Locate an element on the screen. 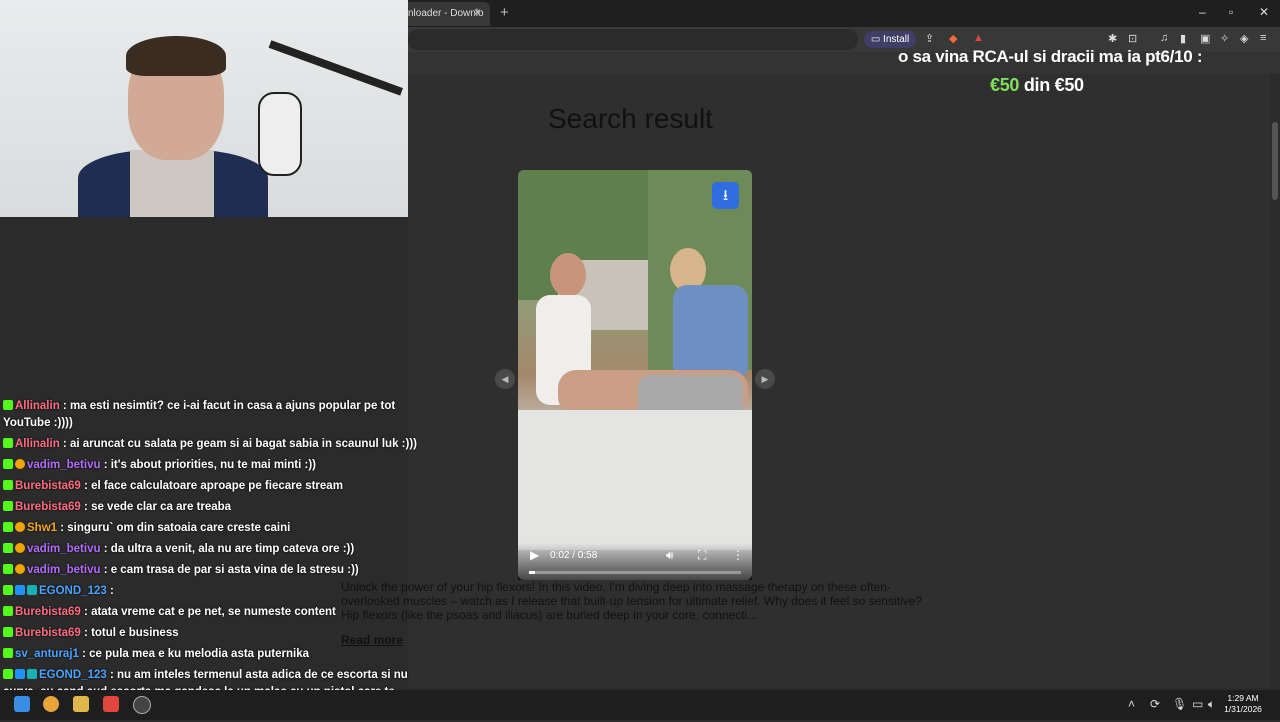 The image size is (1280, 722). volume-icon: 🔊︎ is located at coordinates (670, 555).